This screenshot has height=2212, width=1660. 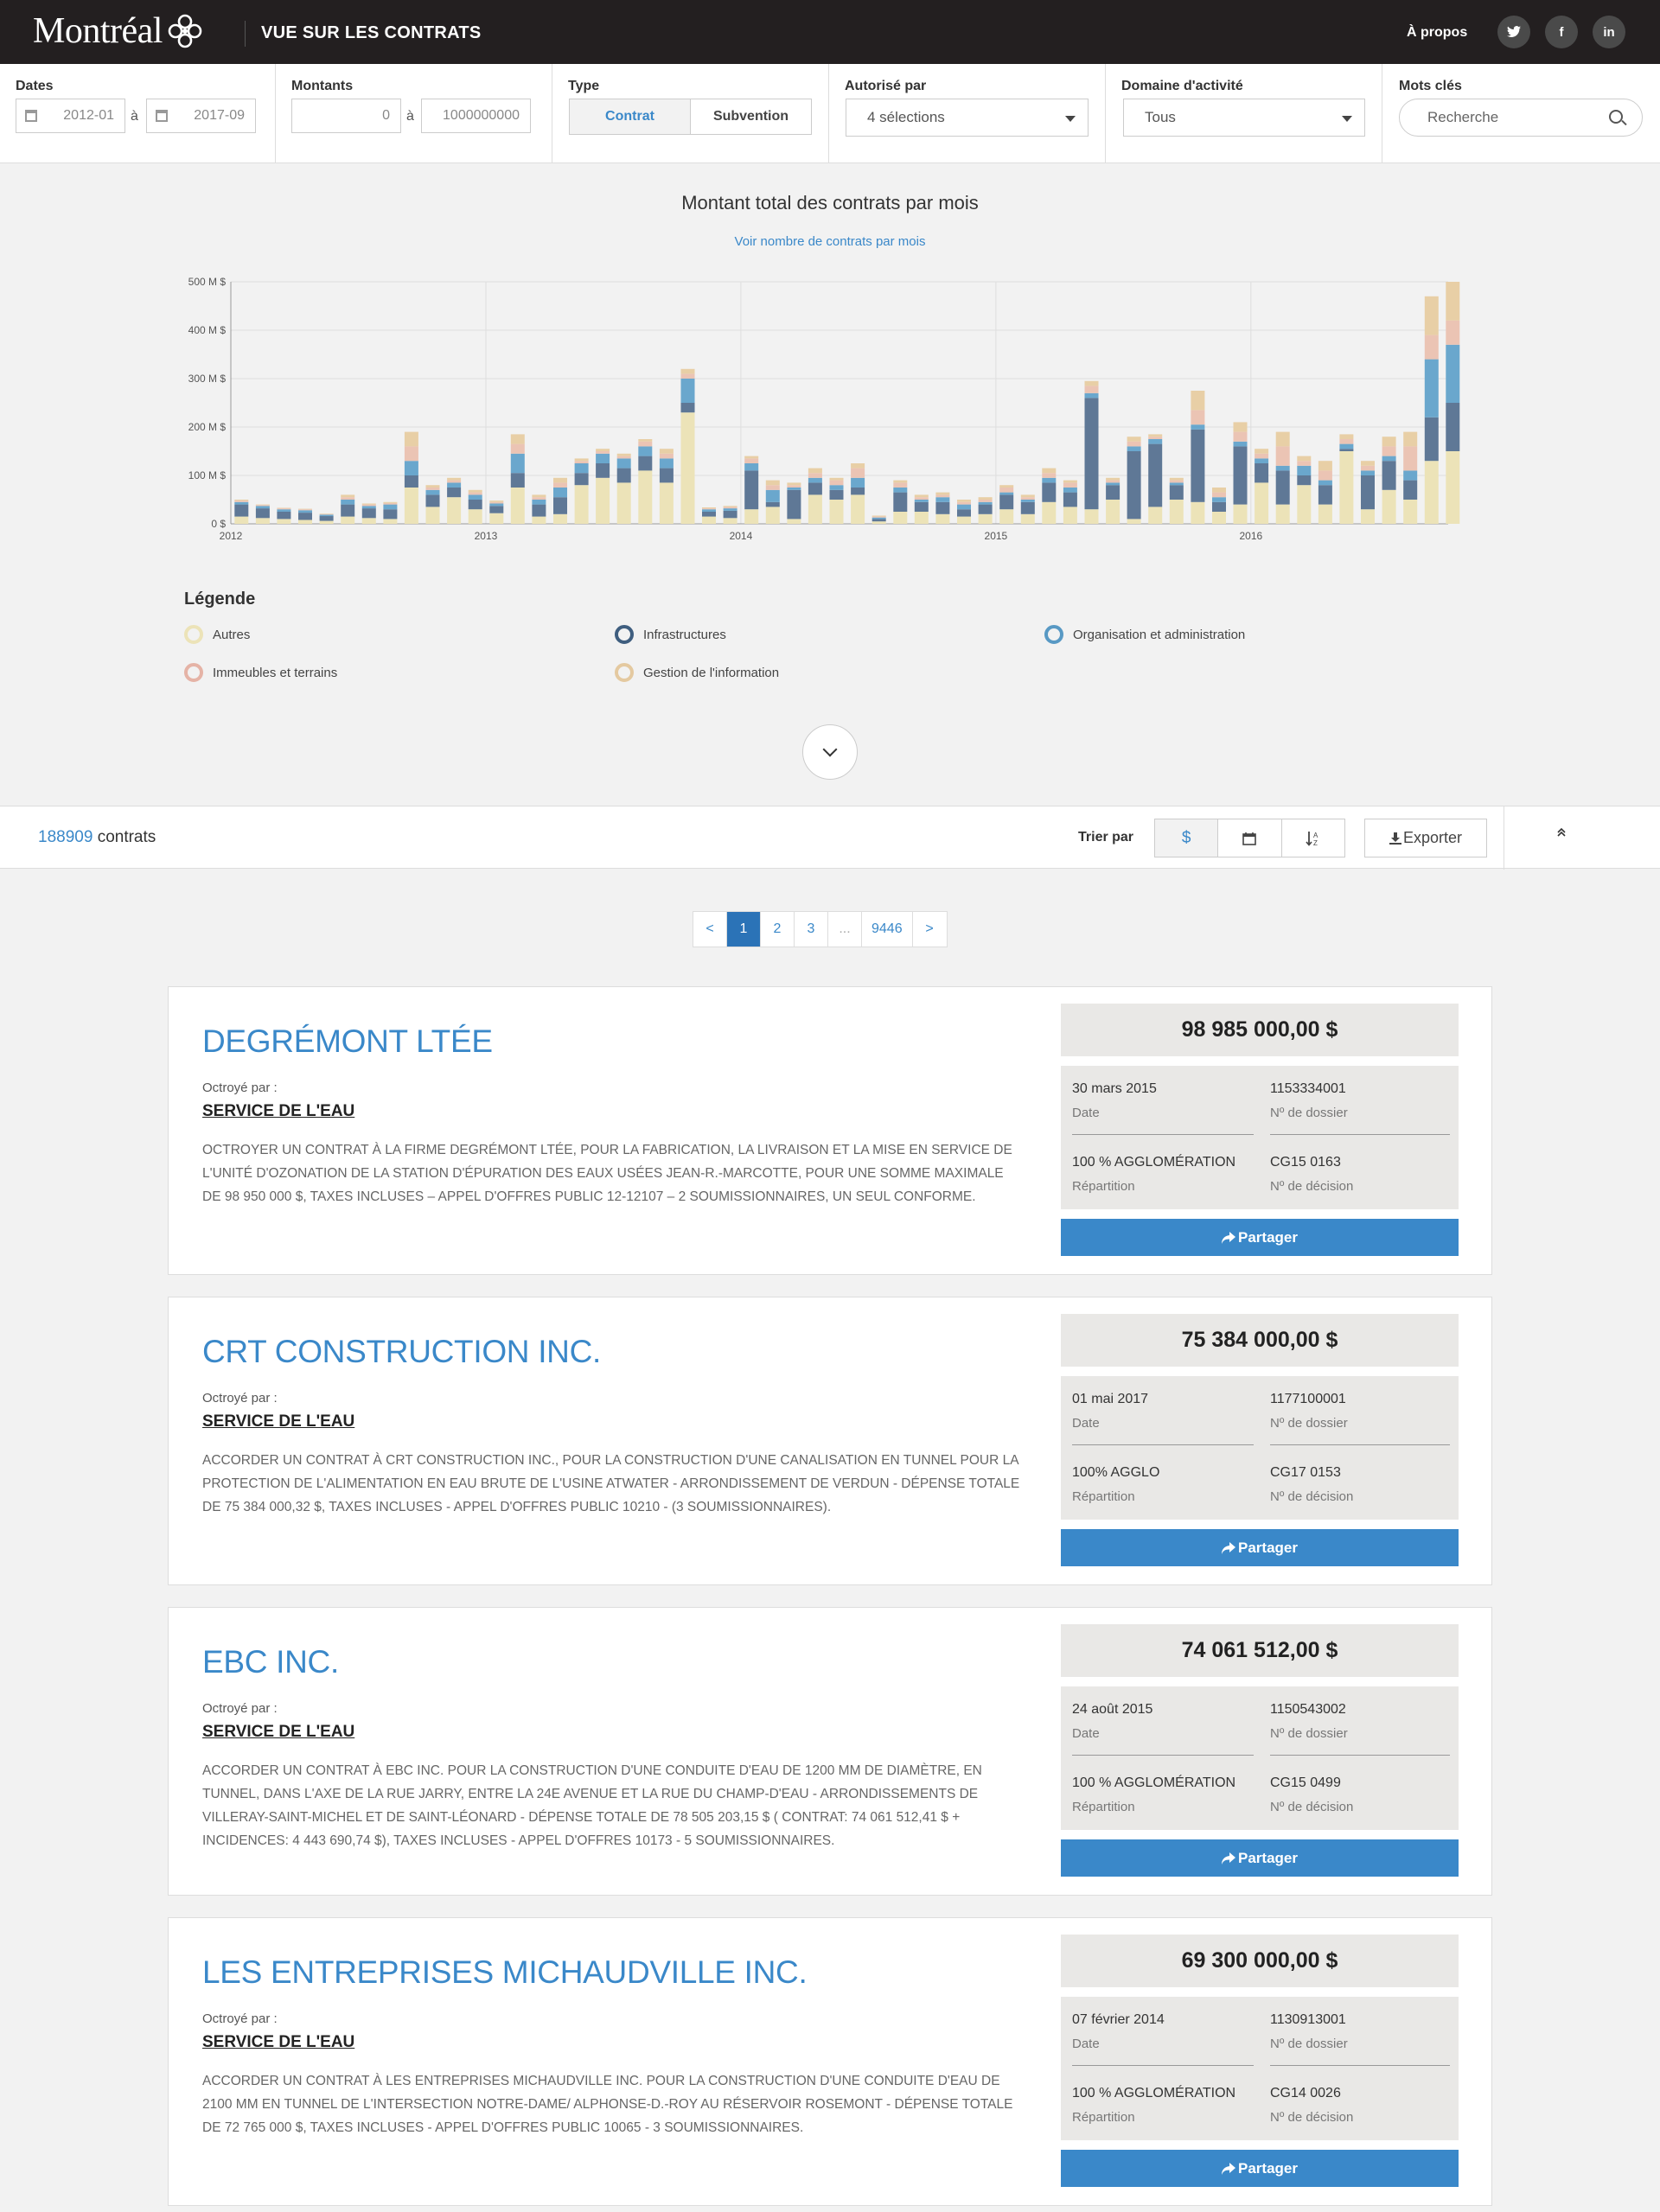 What do you see at coordinates (1144, 634) in the screenshot?
I see `legend-item-organisation: Organisation et administration` at bounding box center [1144, 634].